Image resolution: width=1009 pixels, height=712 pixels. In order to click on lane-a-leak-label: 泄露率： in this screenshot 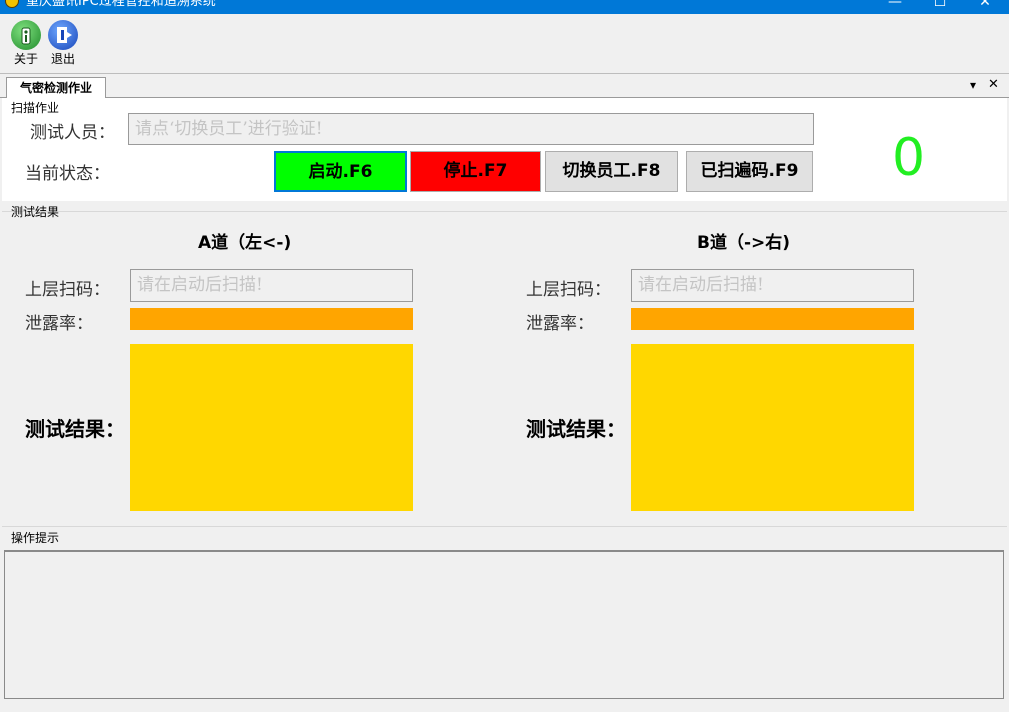, I will do `click(59, 324)`.